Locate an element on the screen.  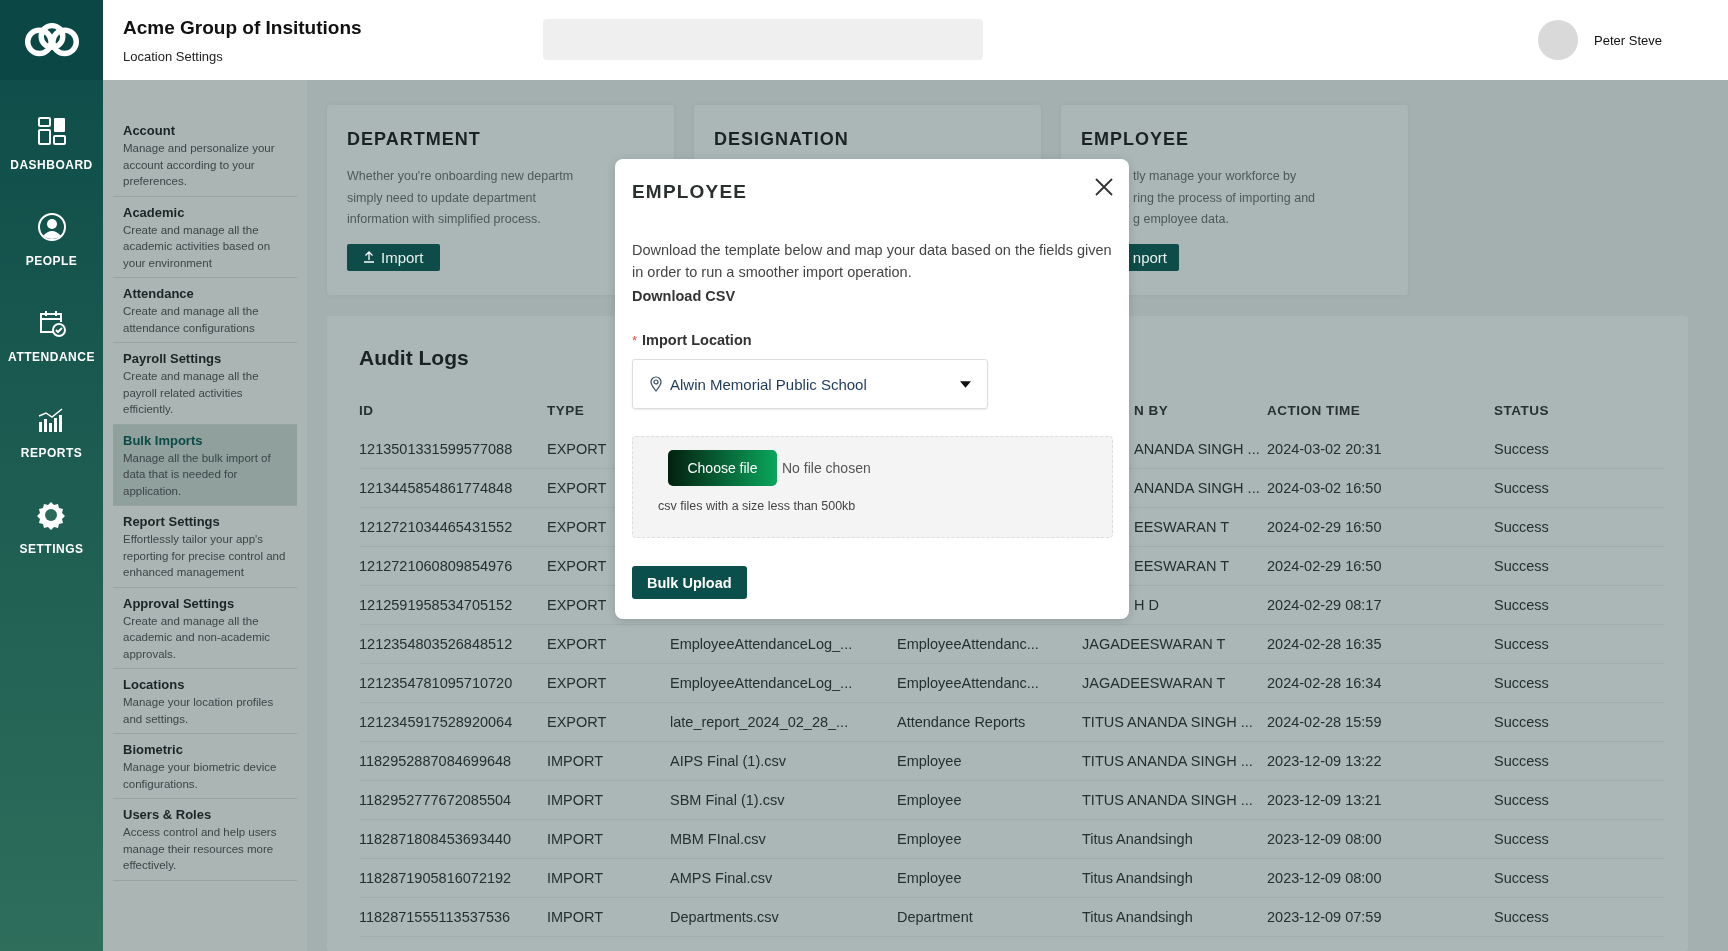
logo-icon is located at coordinates (51, 40).